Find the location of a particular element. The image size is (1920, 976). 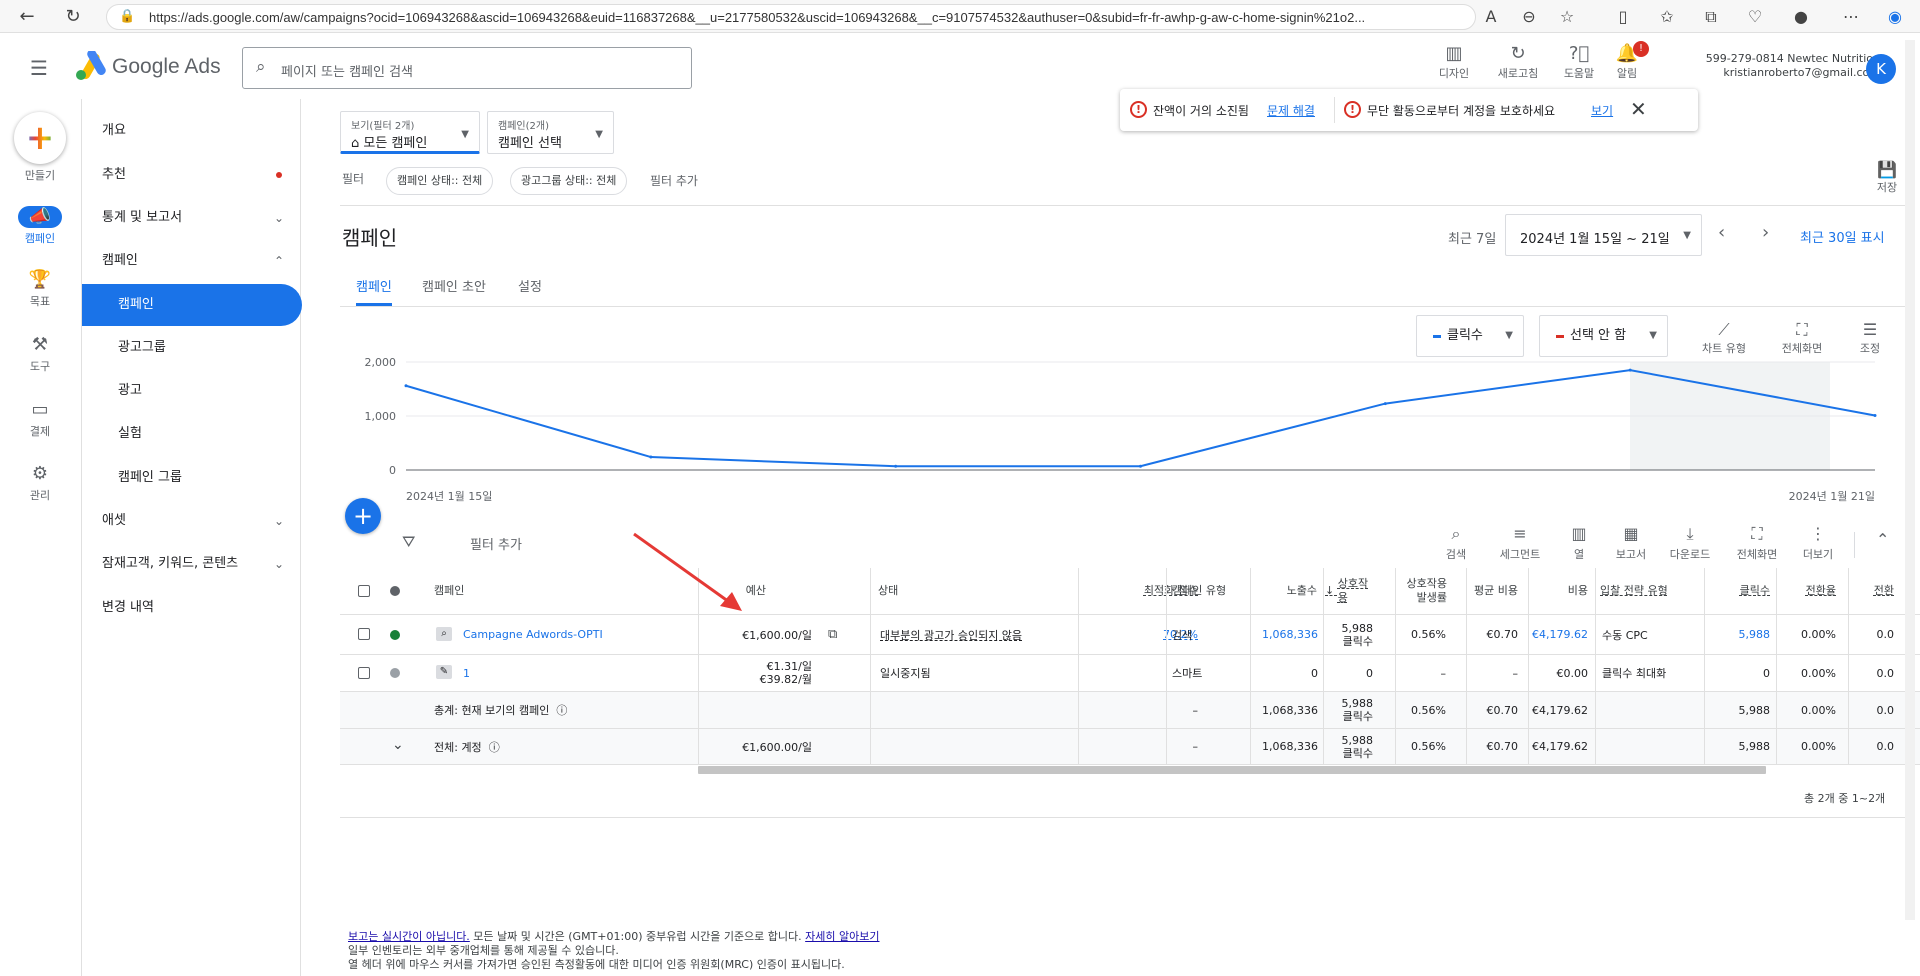

download-button: ⤓ 다운로드 is located at coordinates (1690, 543).